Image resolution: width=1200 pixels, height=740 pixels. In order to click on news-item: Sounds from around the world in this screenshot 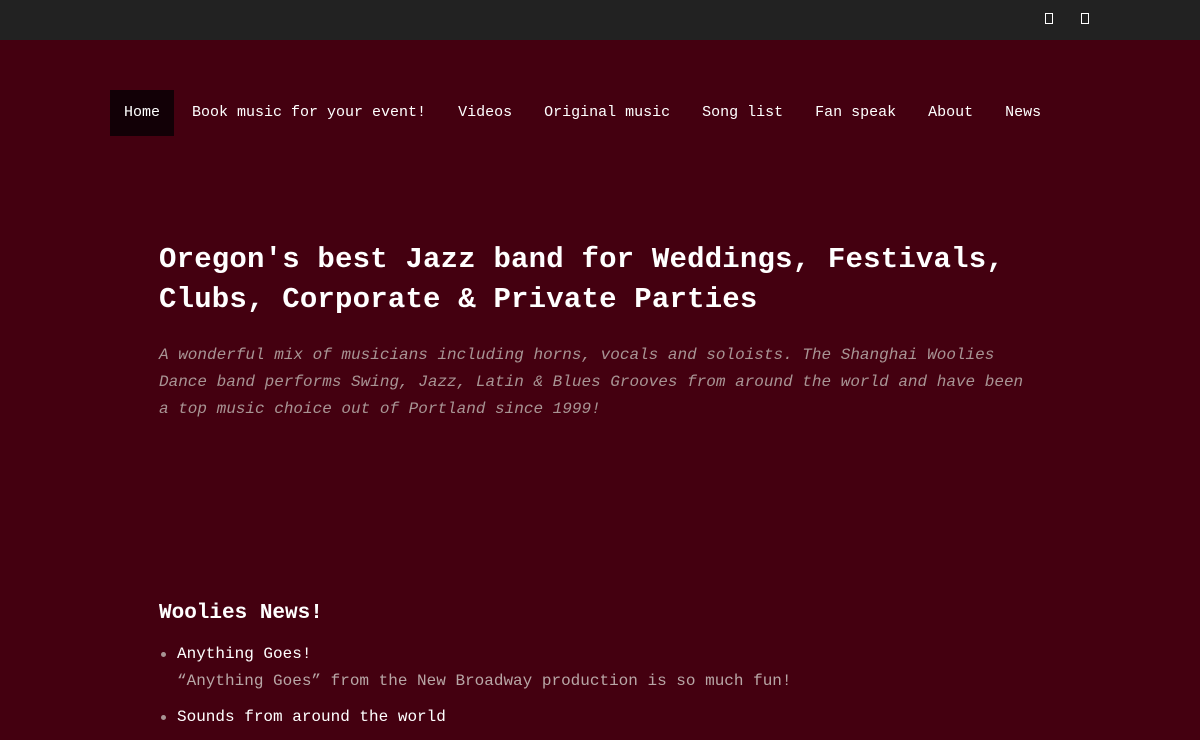, I will do `click(599, 717)`.